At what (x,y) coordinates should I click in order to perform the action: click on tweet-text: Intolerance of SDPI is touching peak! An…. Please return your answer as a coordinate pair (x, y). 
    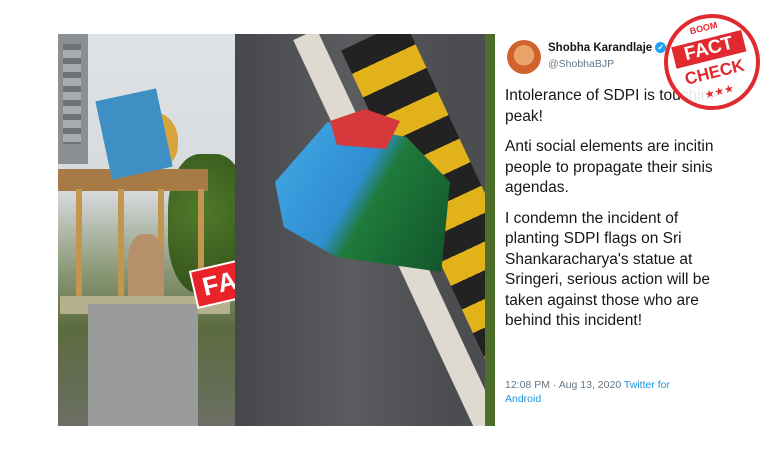
    Looking at the image, I should click on (609, 214).